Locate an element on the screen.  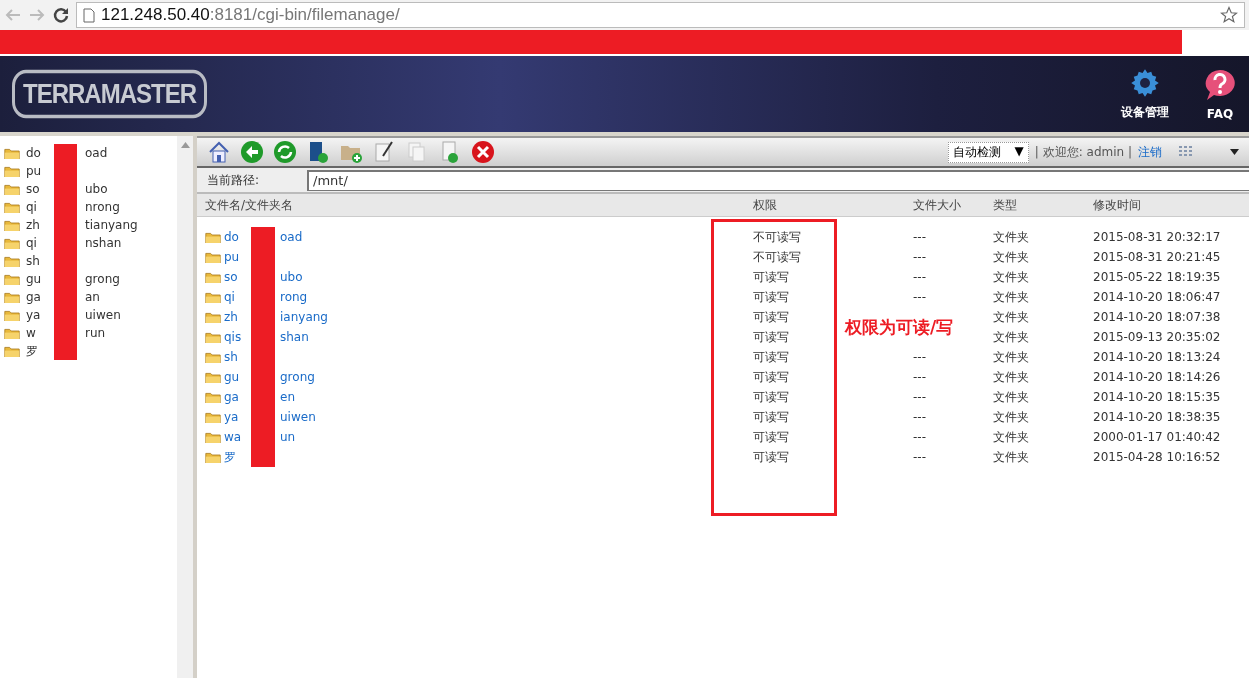
folder-name: uiwen is located at coordinates (103, 315).